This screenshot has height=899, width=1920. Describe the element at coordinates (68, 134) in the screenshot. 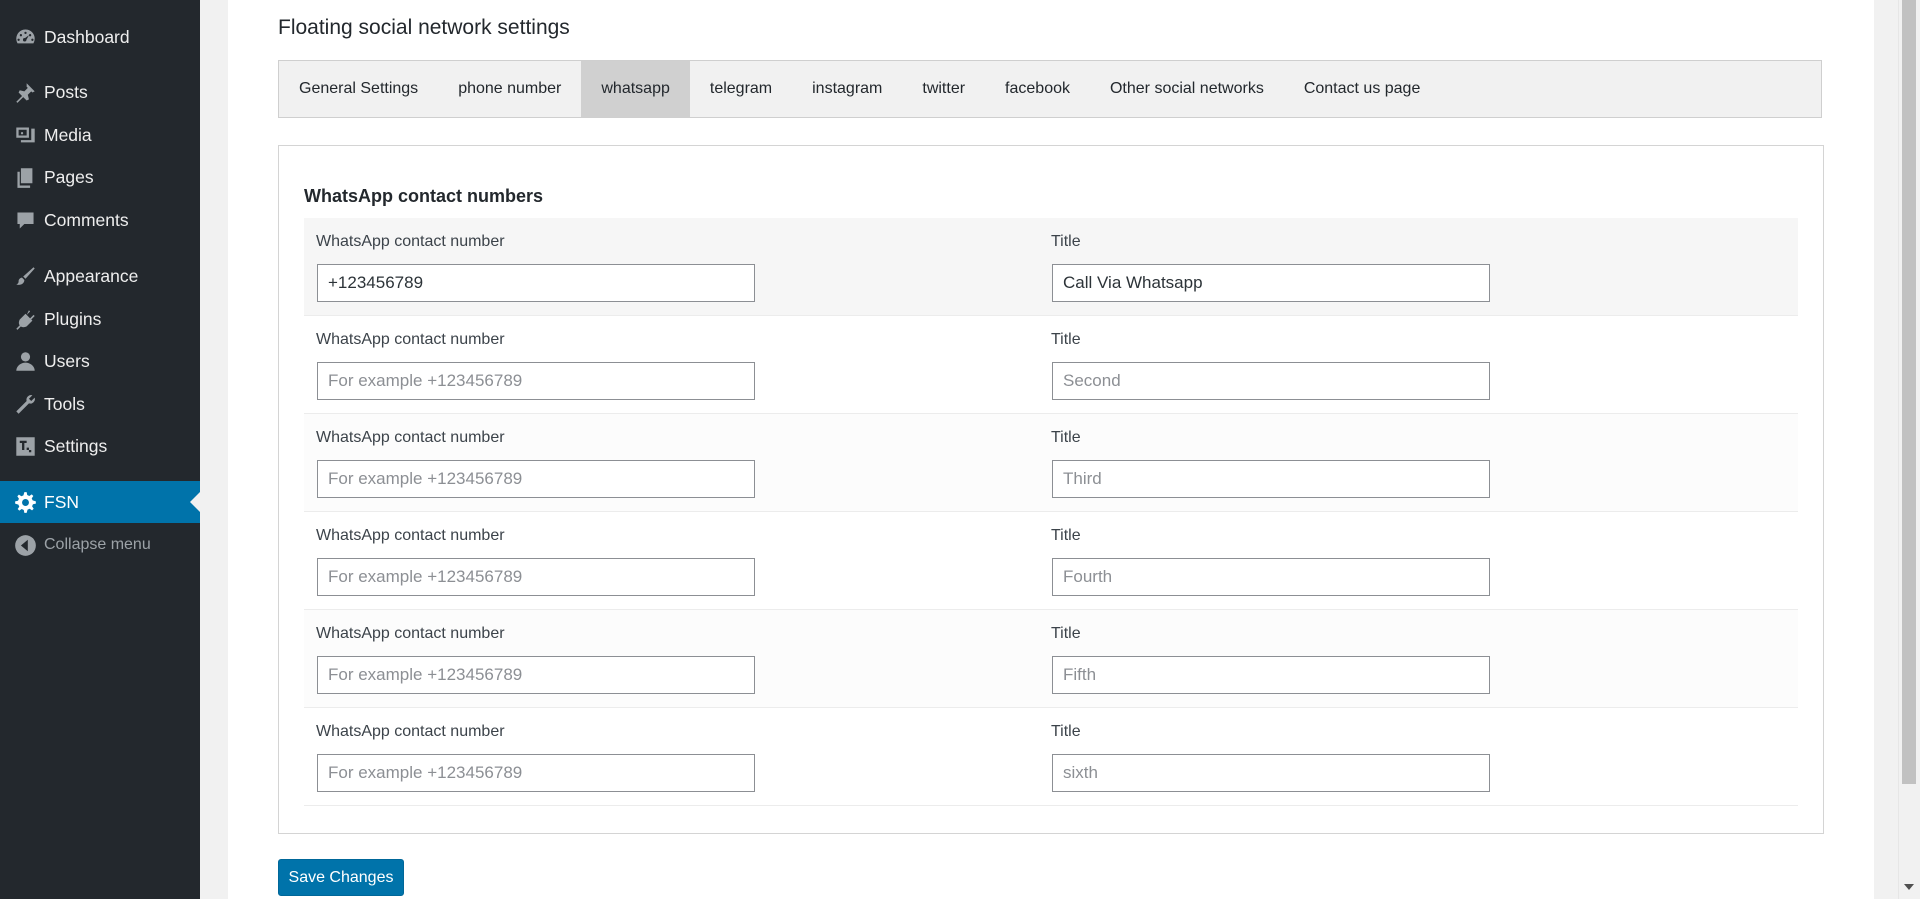

I see `sidebar-item-label: Media` at that location.